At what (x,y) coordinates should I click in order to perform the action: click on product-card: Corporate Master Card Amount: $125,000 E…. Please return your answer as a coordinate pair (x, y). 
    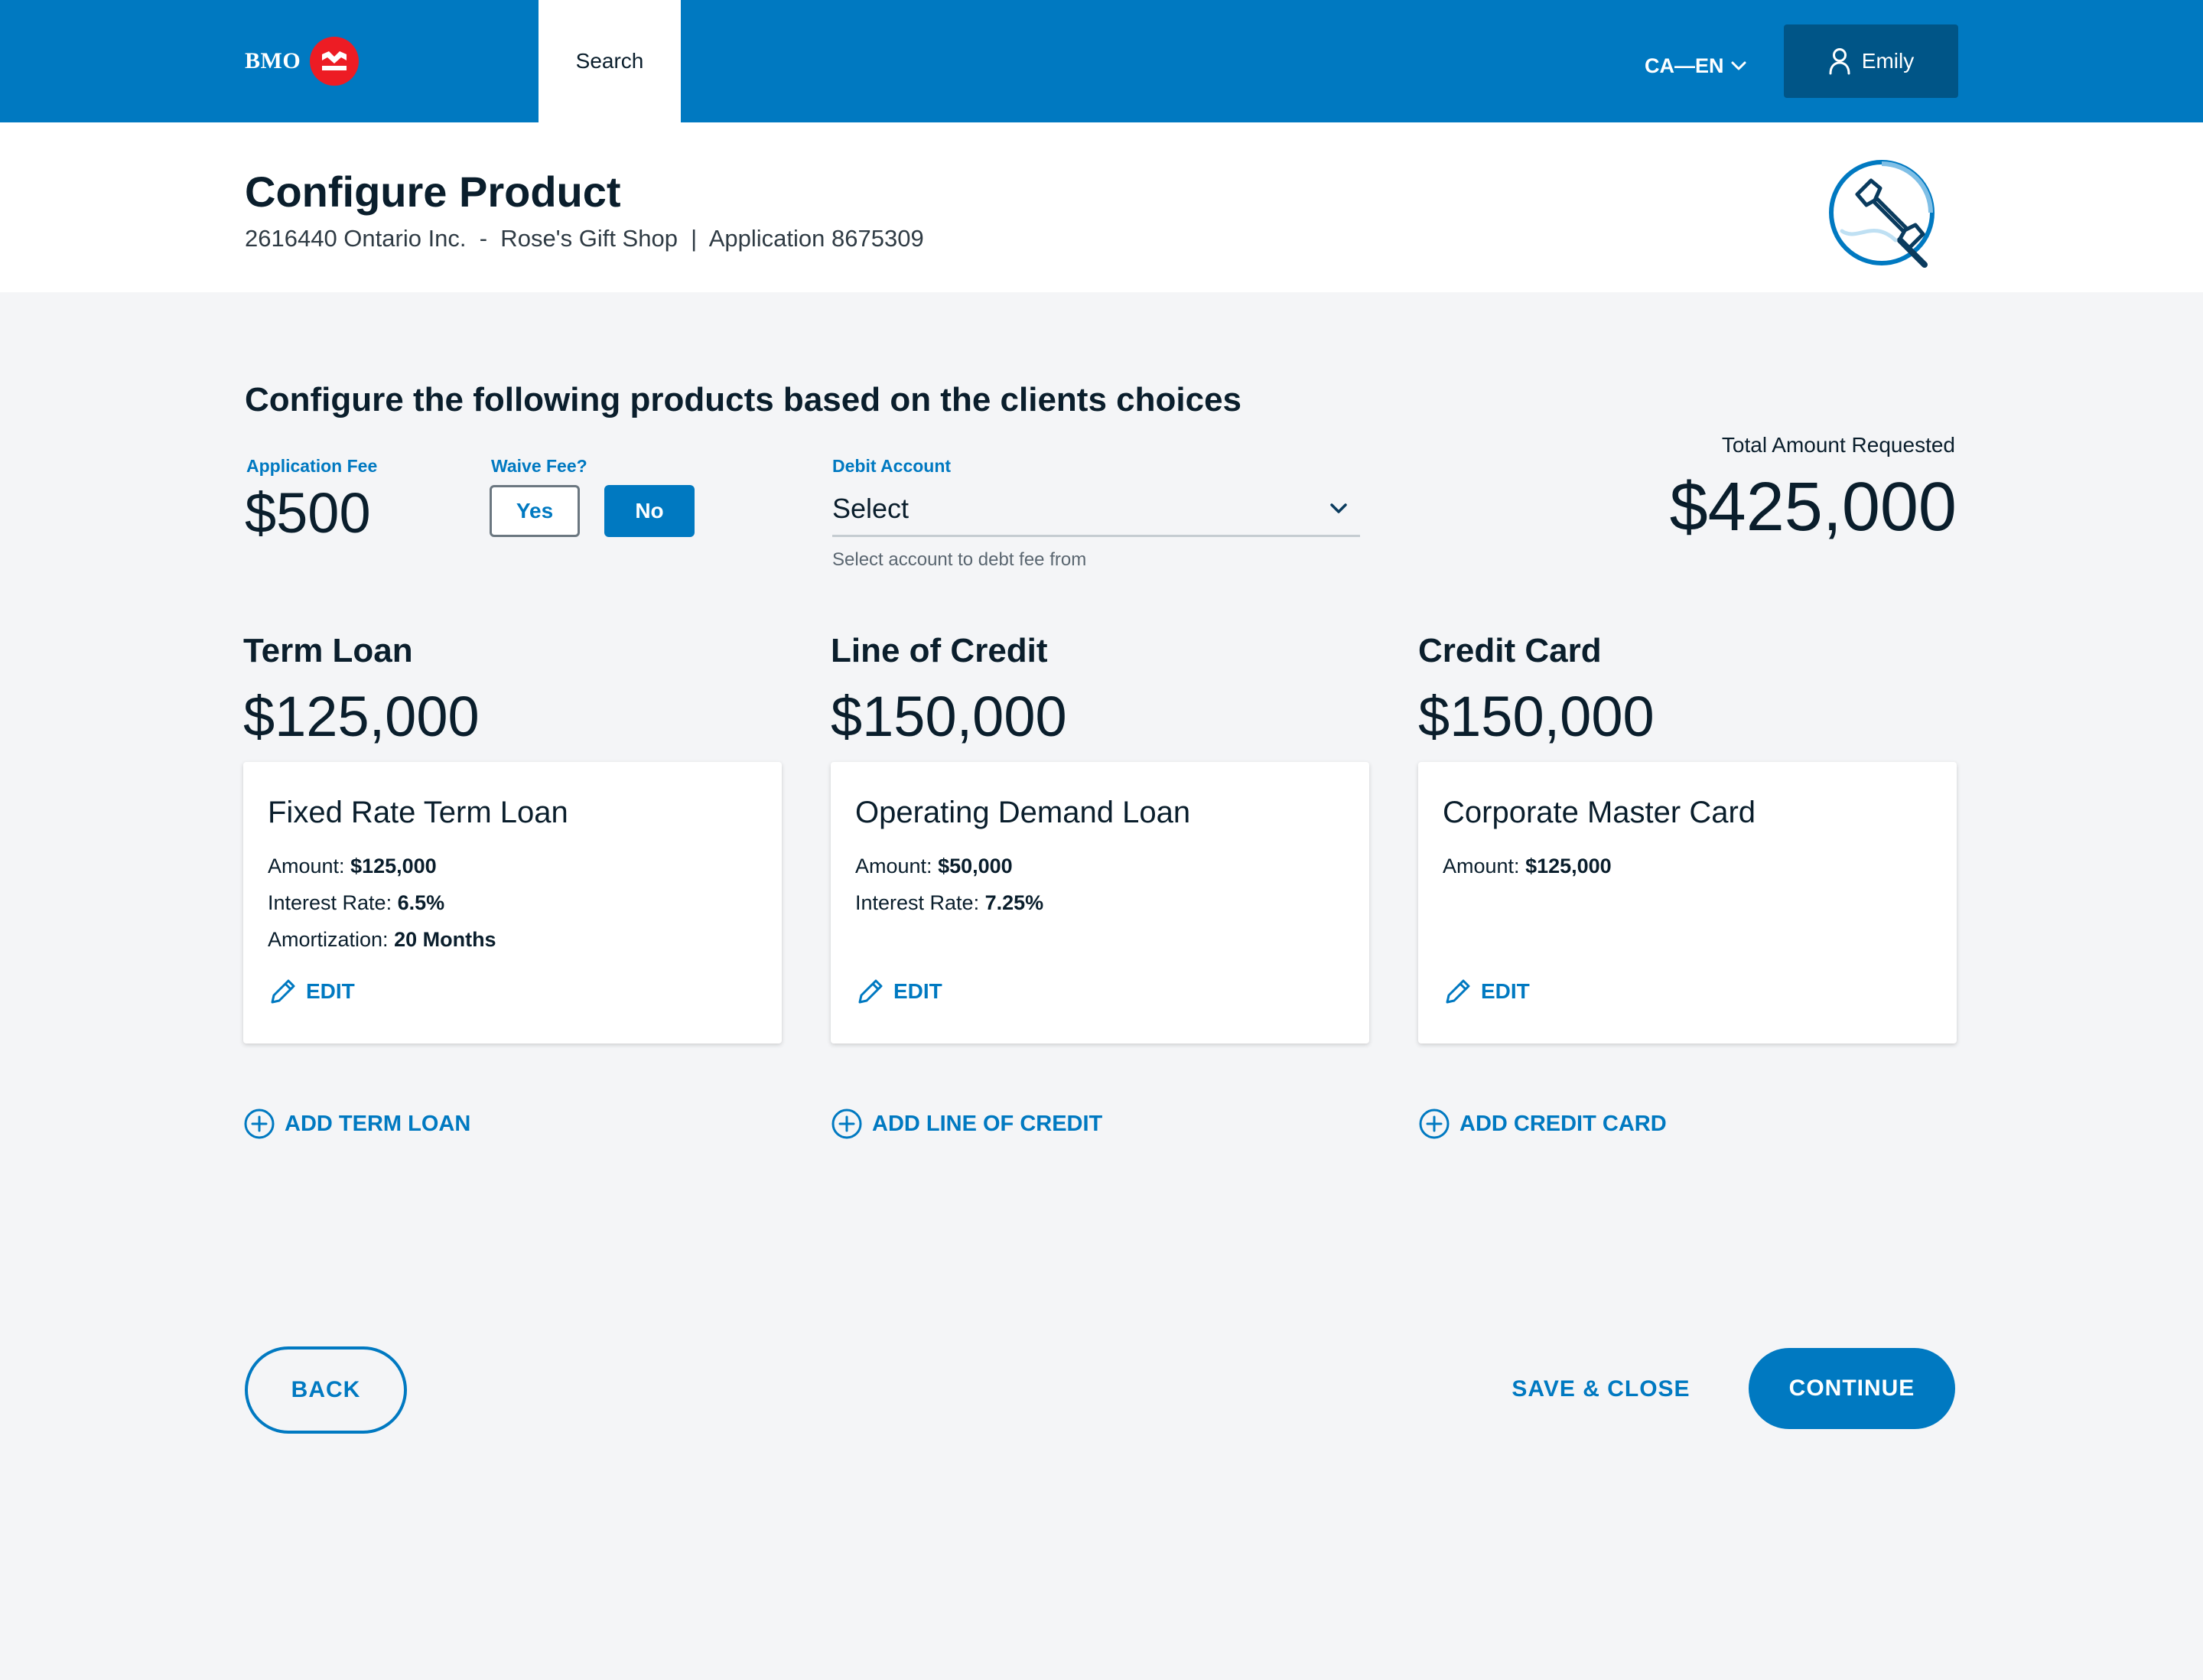
    Looking at the image, I should click on (1687, 902).